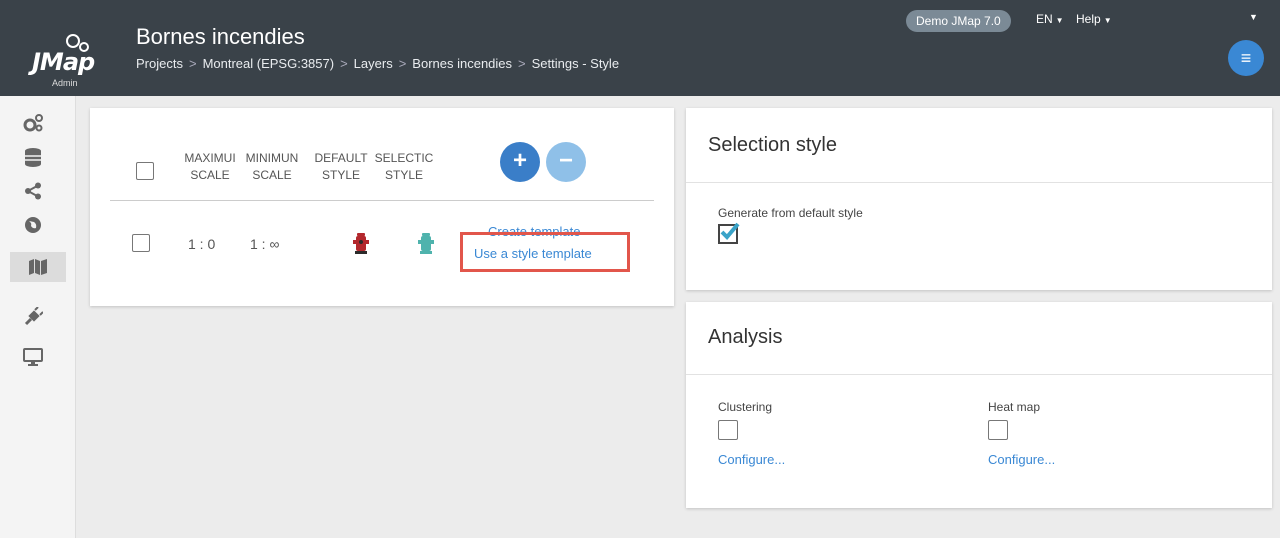 Image resolution: width=1280 pixels, height=538 pixels. What do you see at coordinates (272, 167) in the screenshot?
I see `column-header-min-scale: MINIMUN SCALE` at bounding box center [272, 167].